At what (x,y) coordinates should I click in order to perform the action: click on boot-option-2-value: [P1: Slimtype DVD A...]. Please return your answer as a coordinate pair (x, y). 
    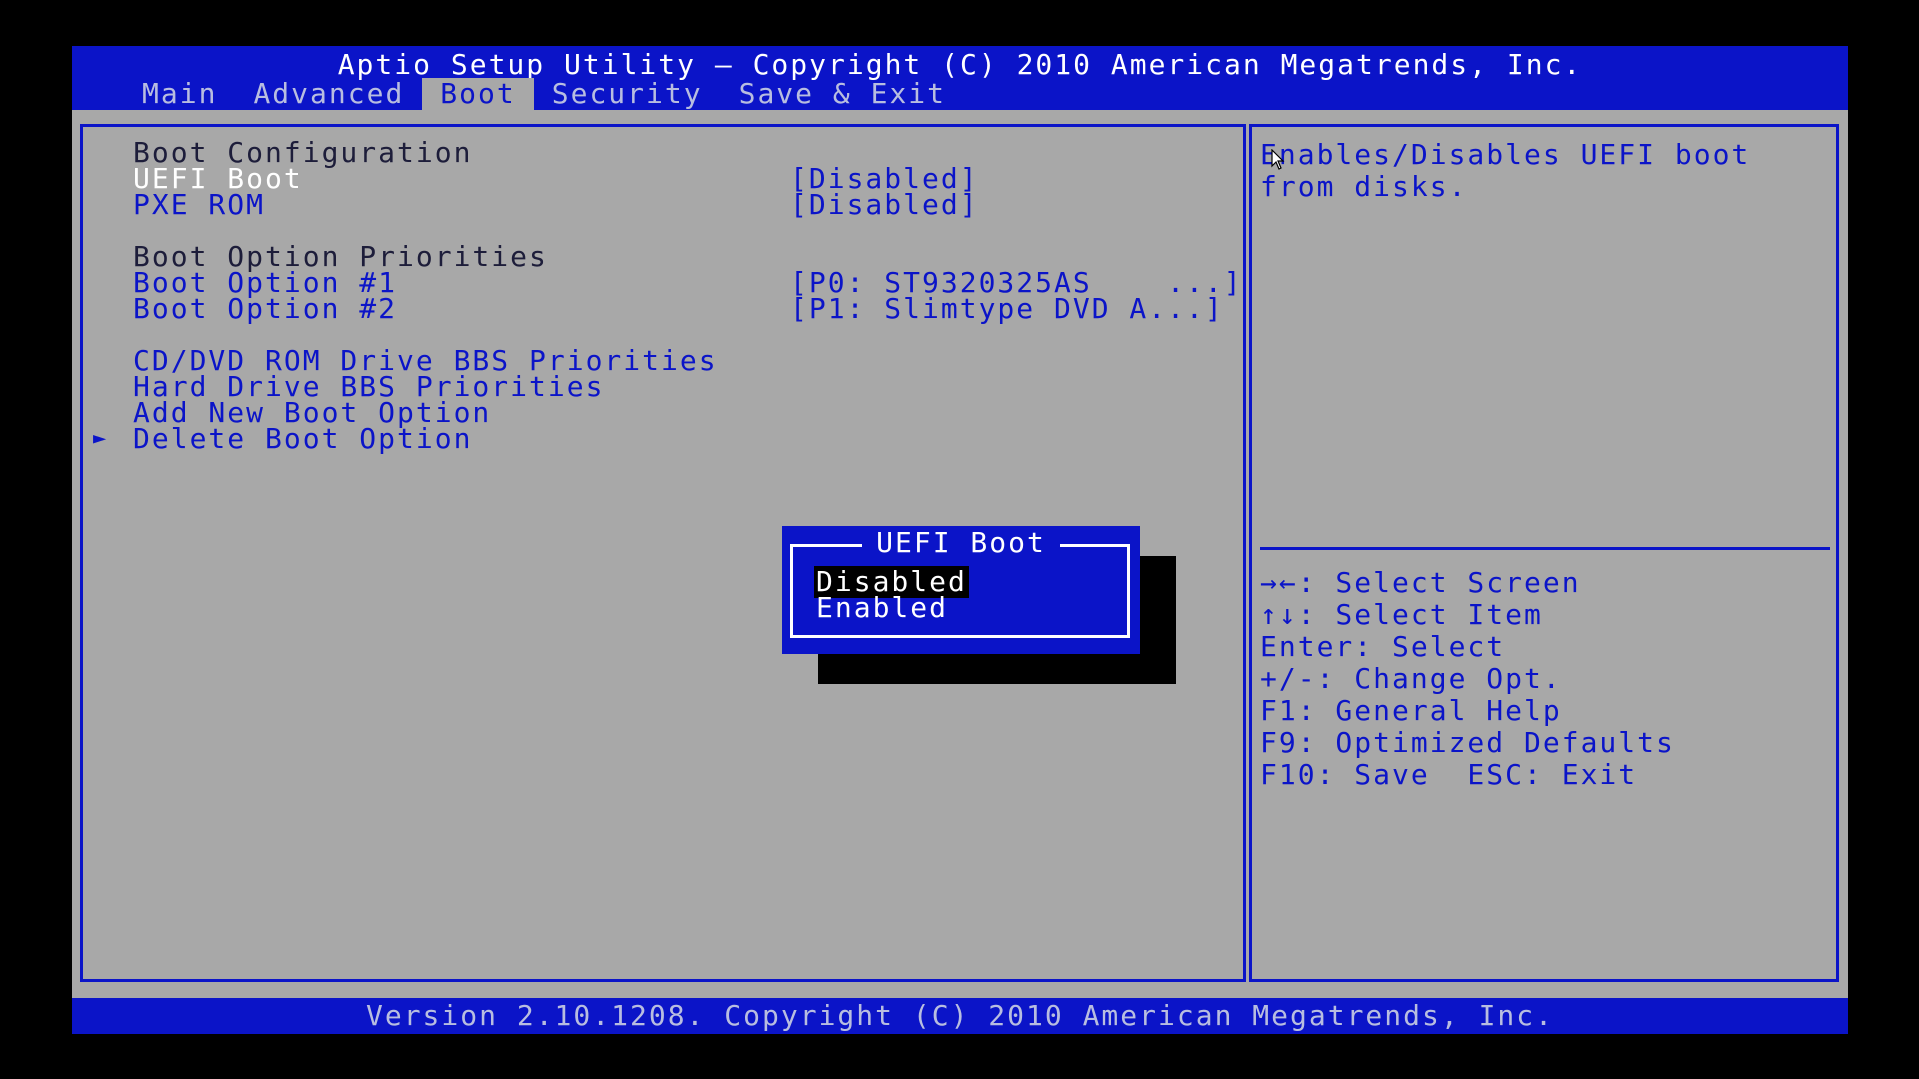
    Looking at the image, I should click on (1007, 309).